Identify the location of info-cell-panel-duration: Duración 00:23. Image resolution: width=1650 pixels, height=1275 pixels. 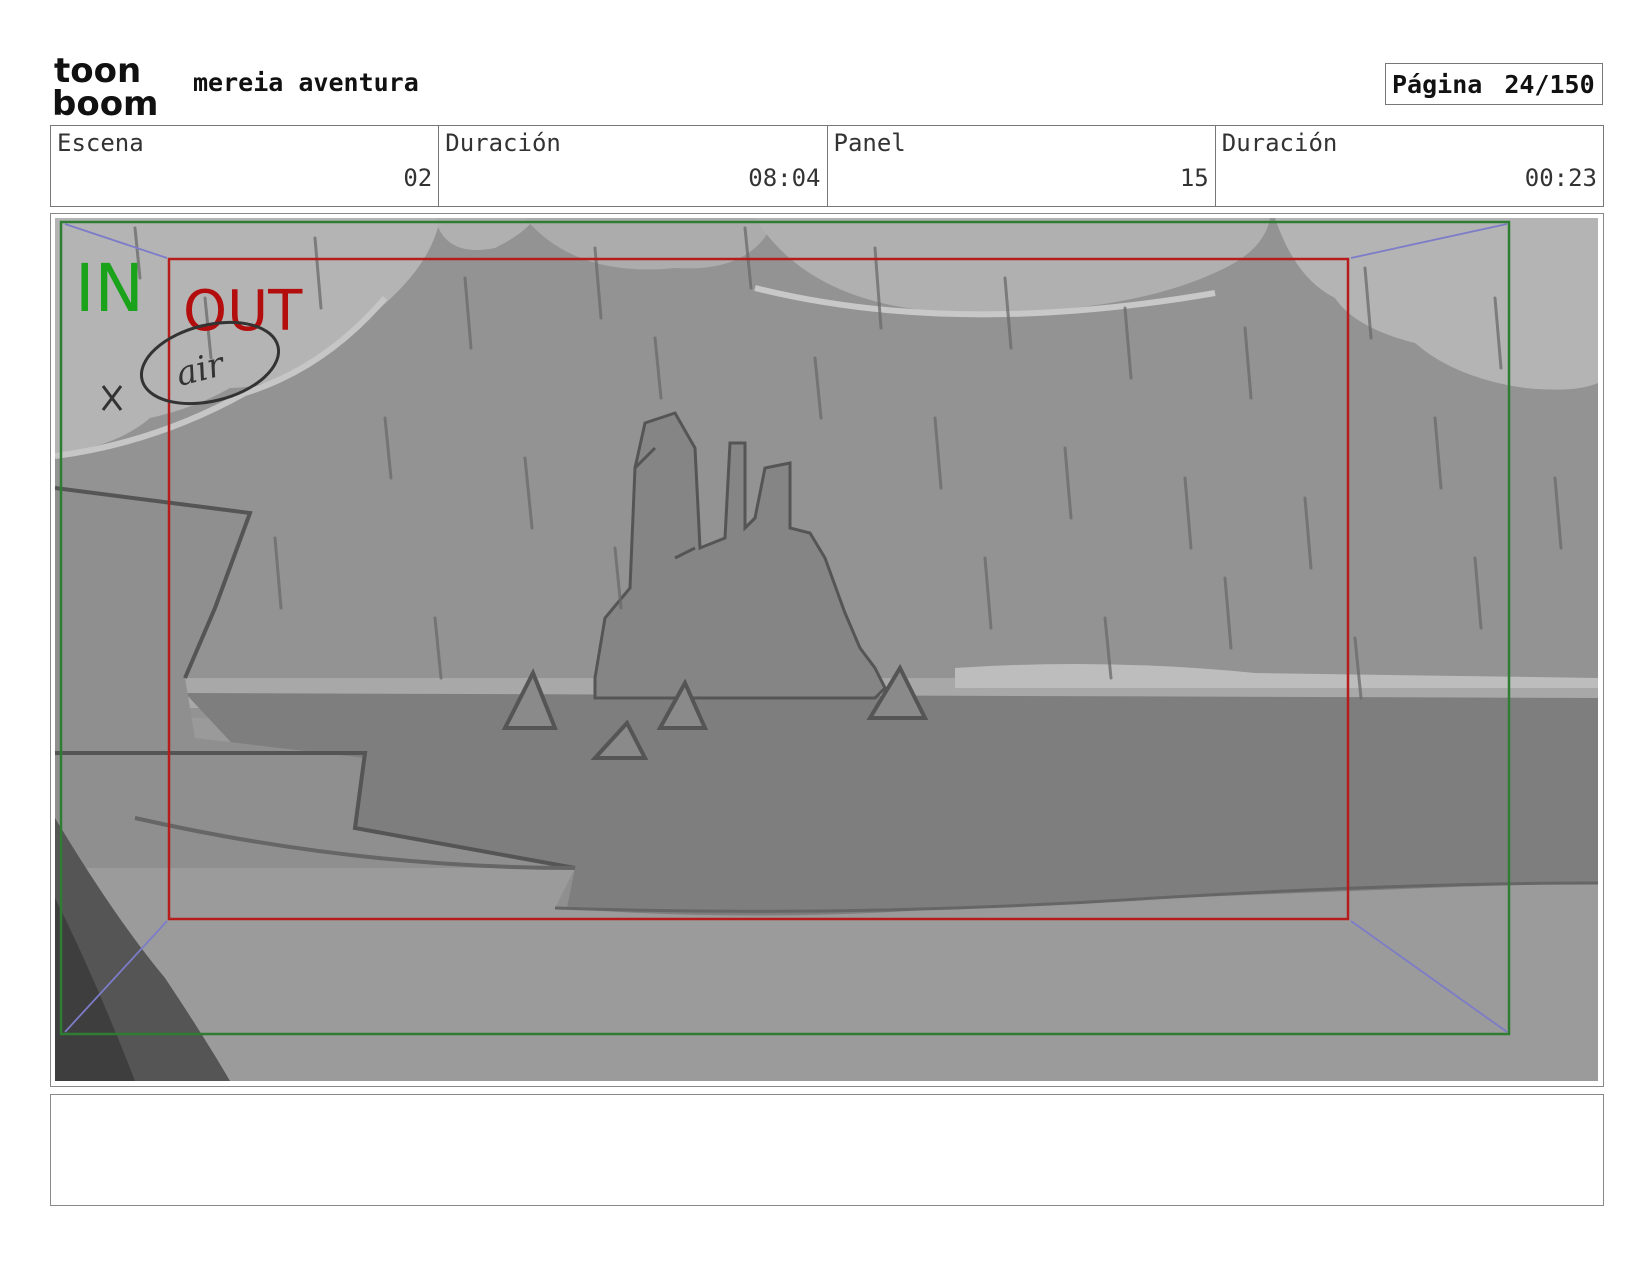
(1409, 166).